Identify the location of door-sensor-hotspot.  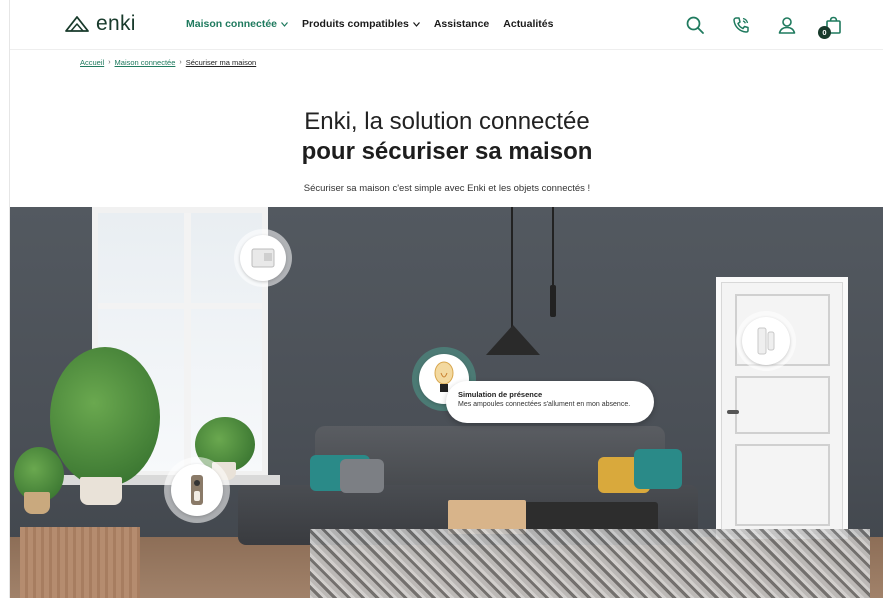
(766, 341).